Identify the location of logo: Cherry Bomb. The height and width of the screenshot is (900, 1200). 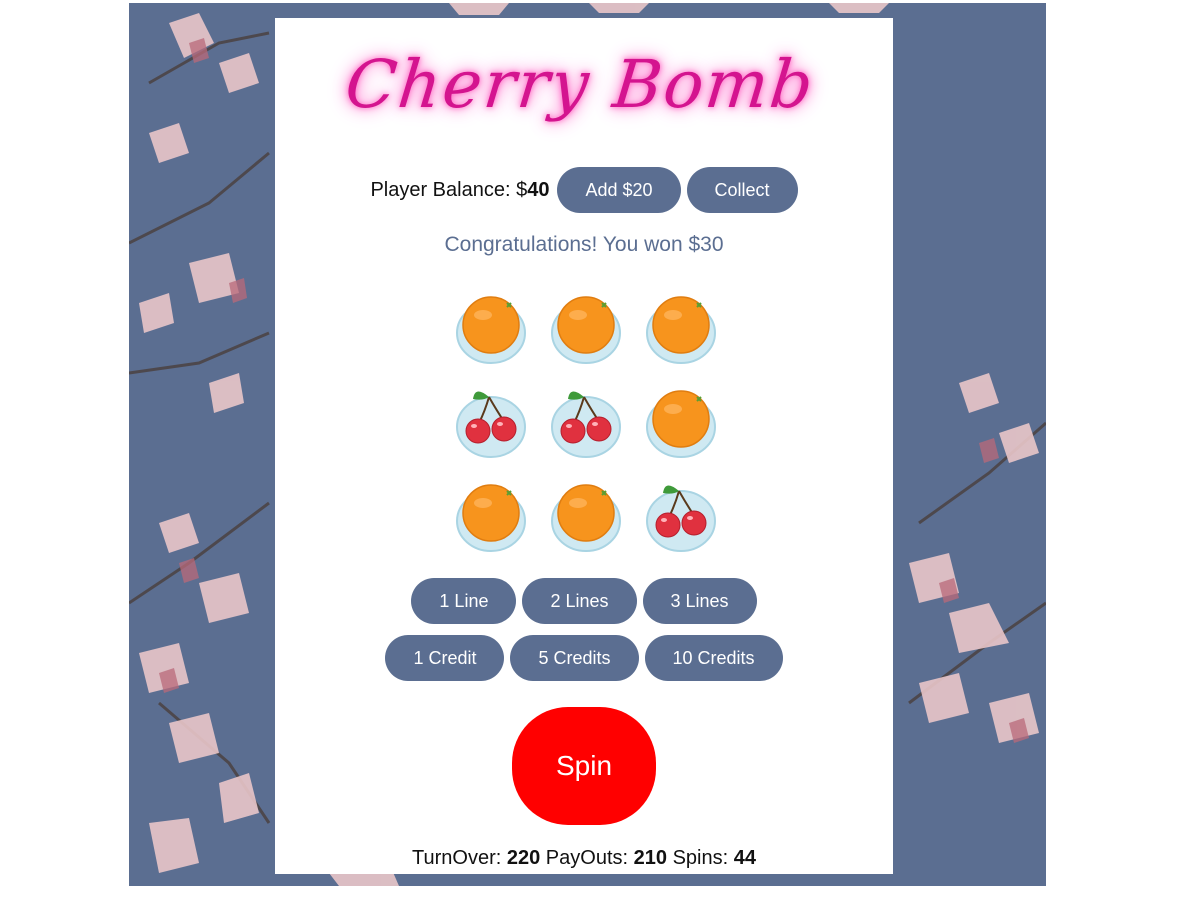
(584, 101).